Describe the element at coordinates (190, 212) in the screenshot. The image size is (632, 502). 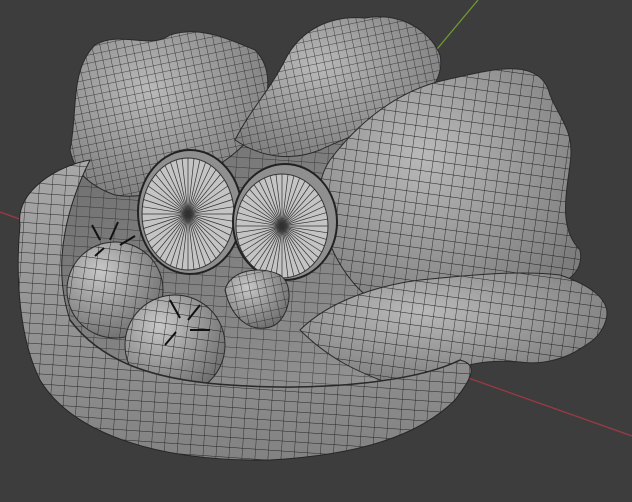
I see `cucumber-slice-left` at that location.